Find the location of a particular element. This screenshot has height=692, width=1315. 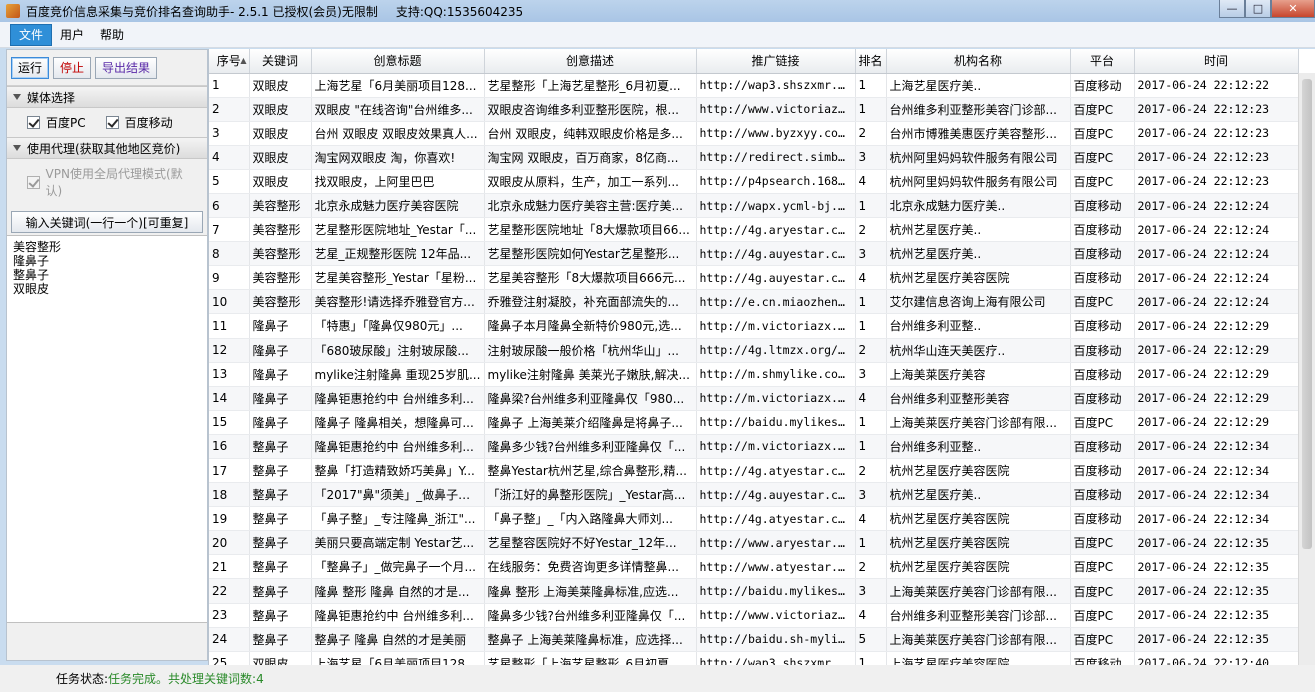

cell-rank: 3 is located at coordinates (871, 157).